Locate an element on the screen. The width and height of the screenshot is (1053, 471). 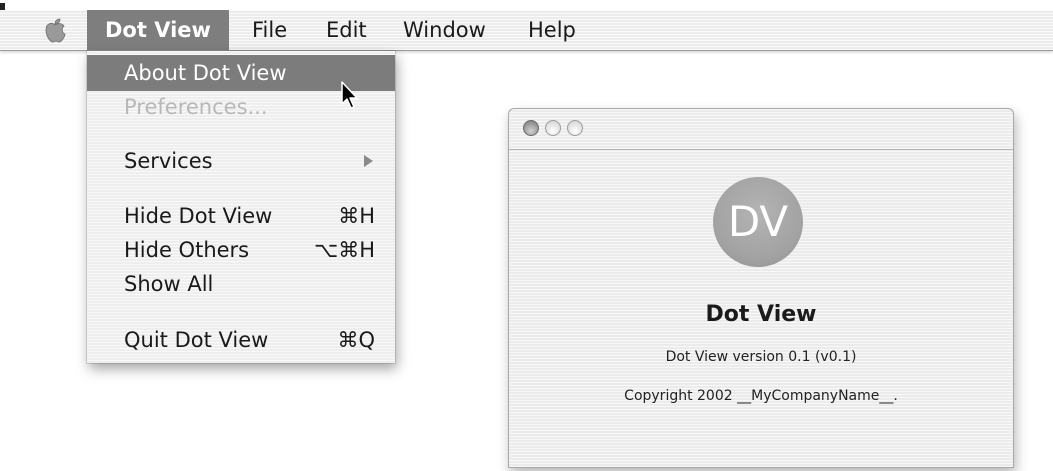
minimize-button is located at coordinates (553, 128).